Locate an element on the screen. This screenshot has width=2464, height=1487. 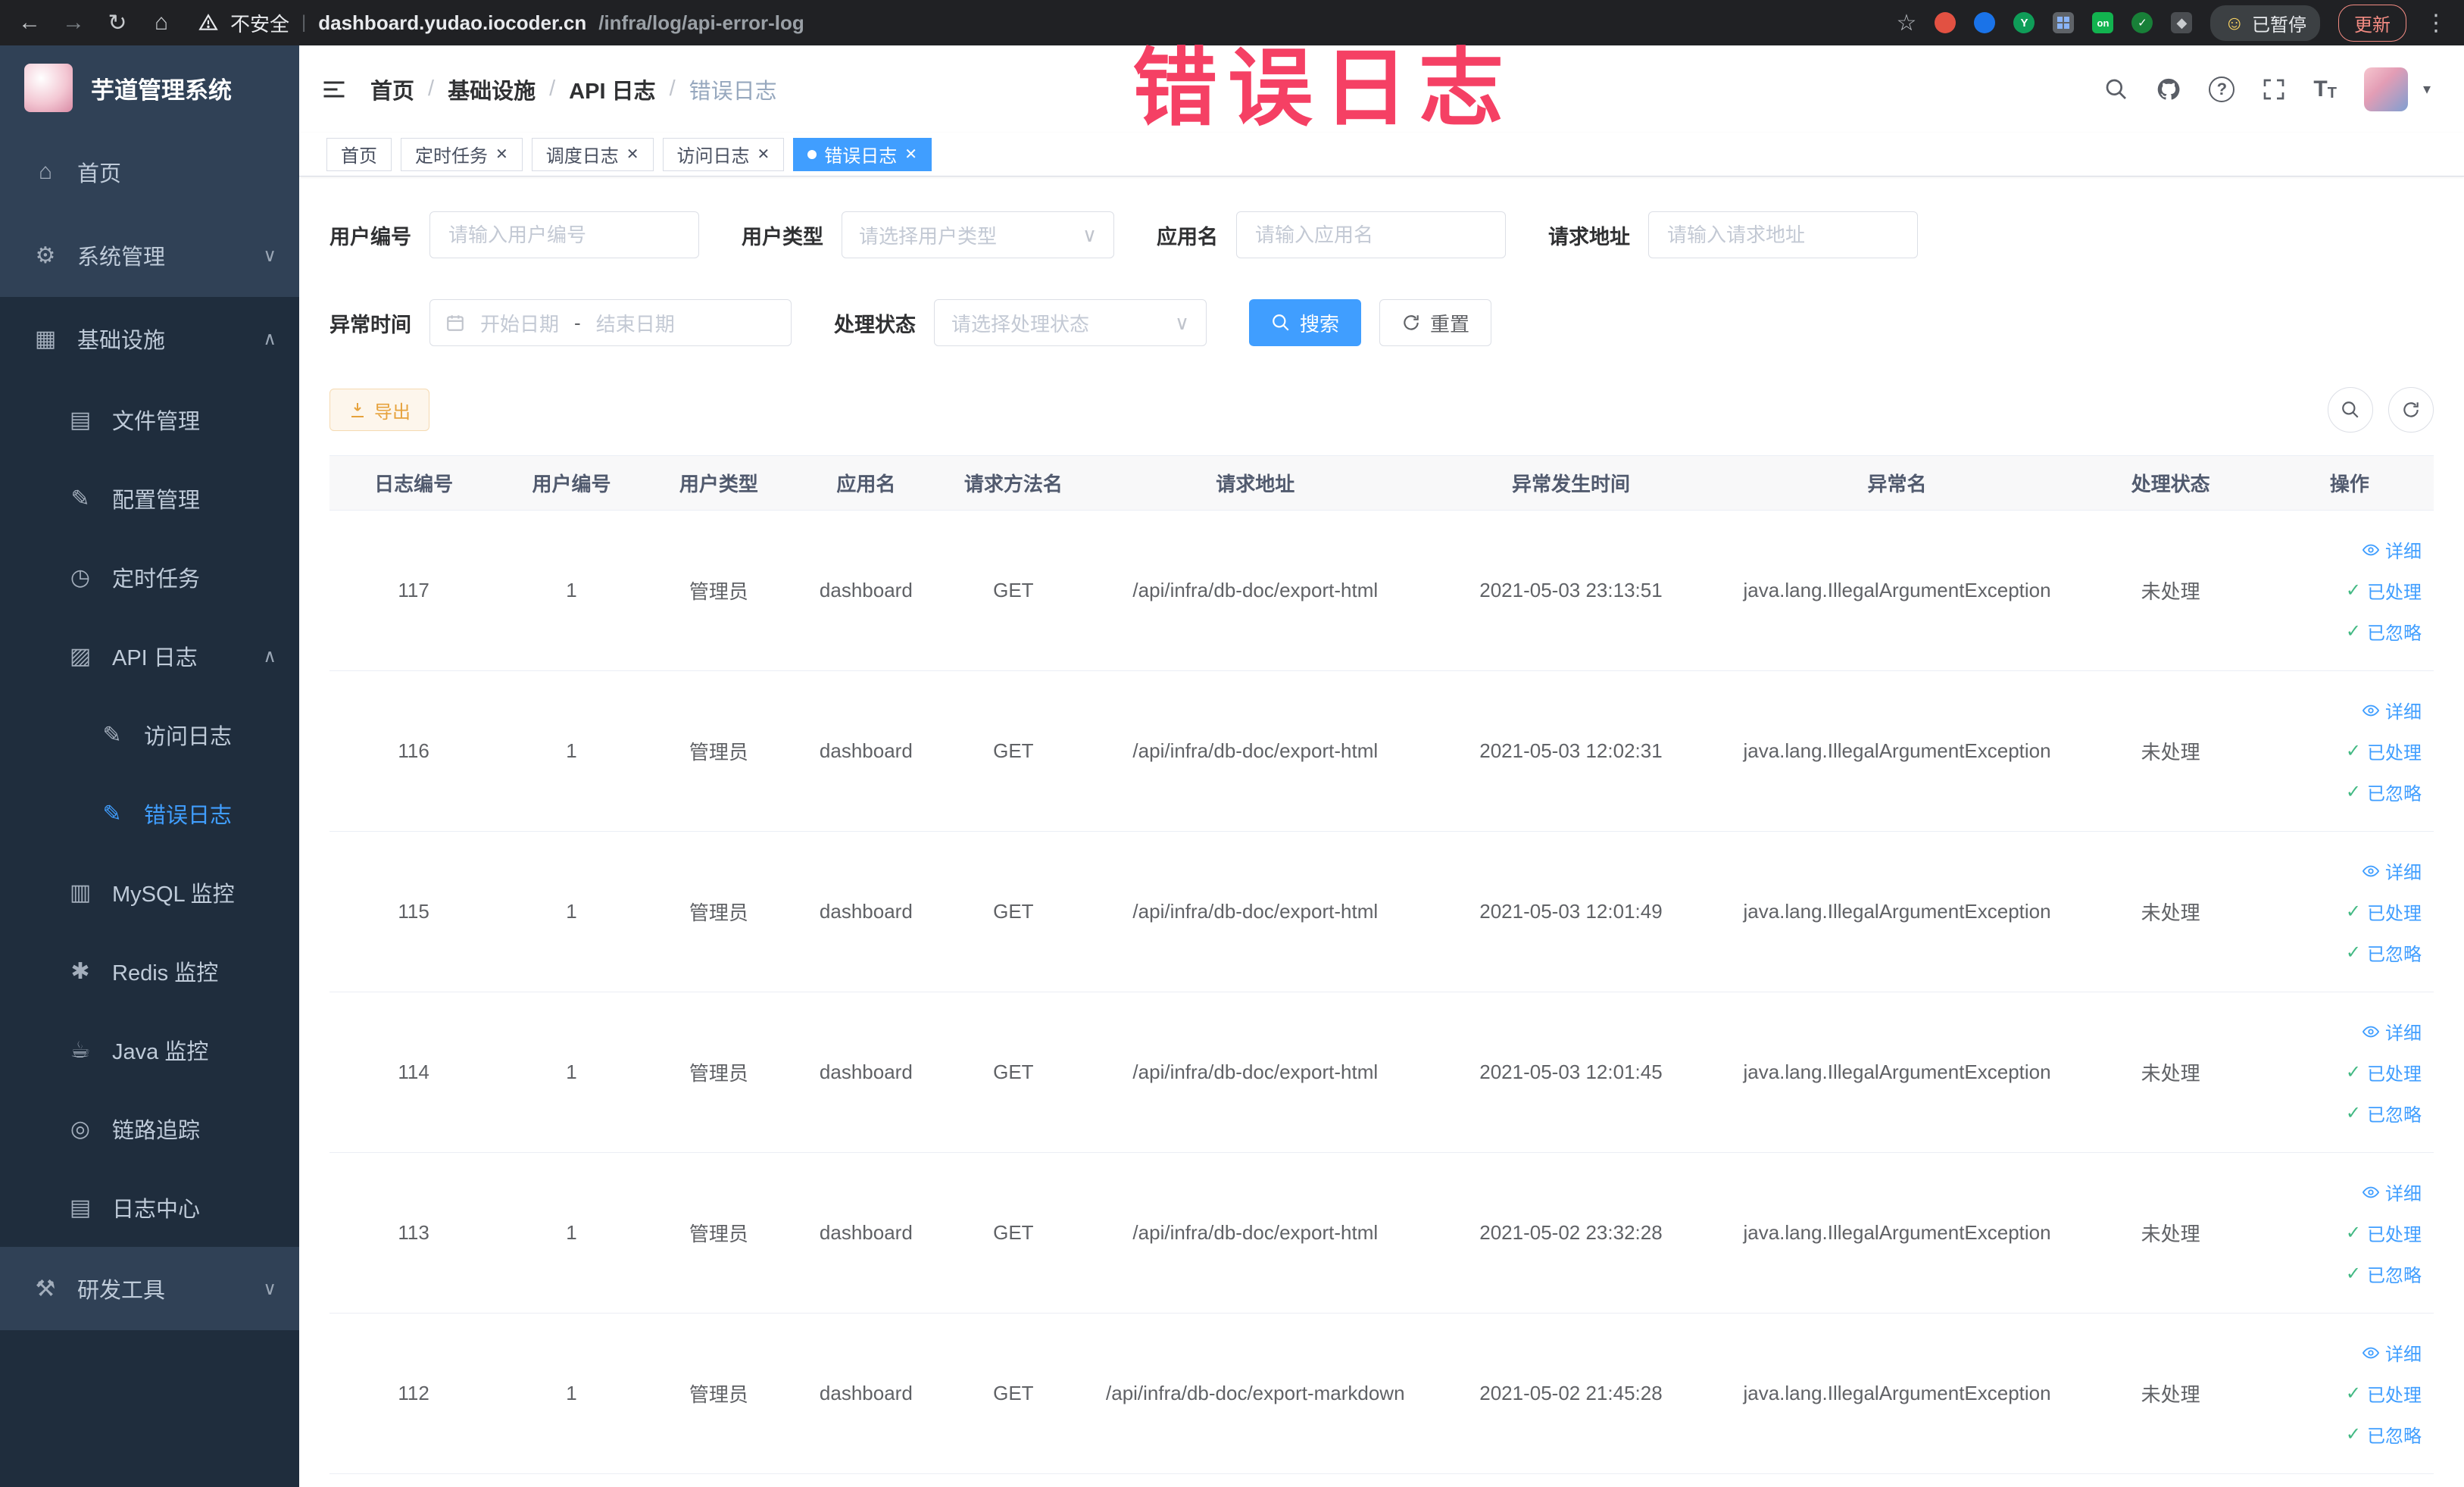
github-icon is located at coordinates (2168, 89).